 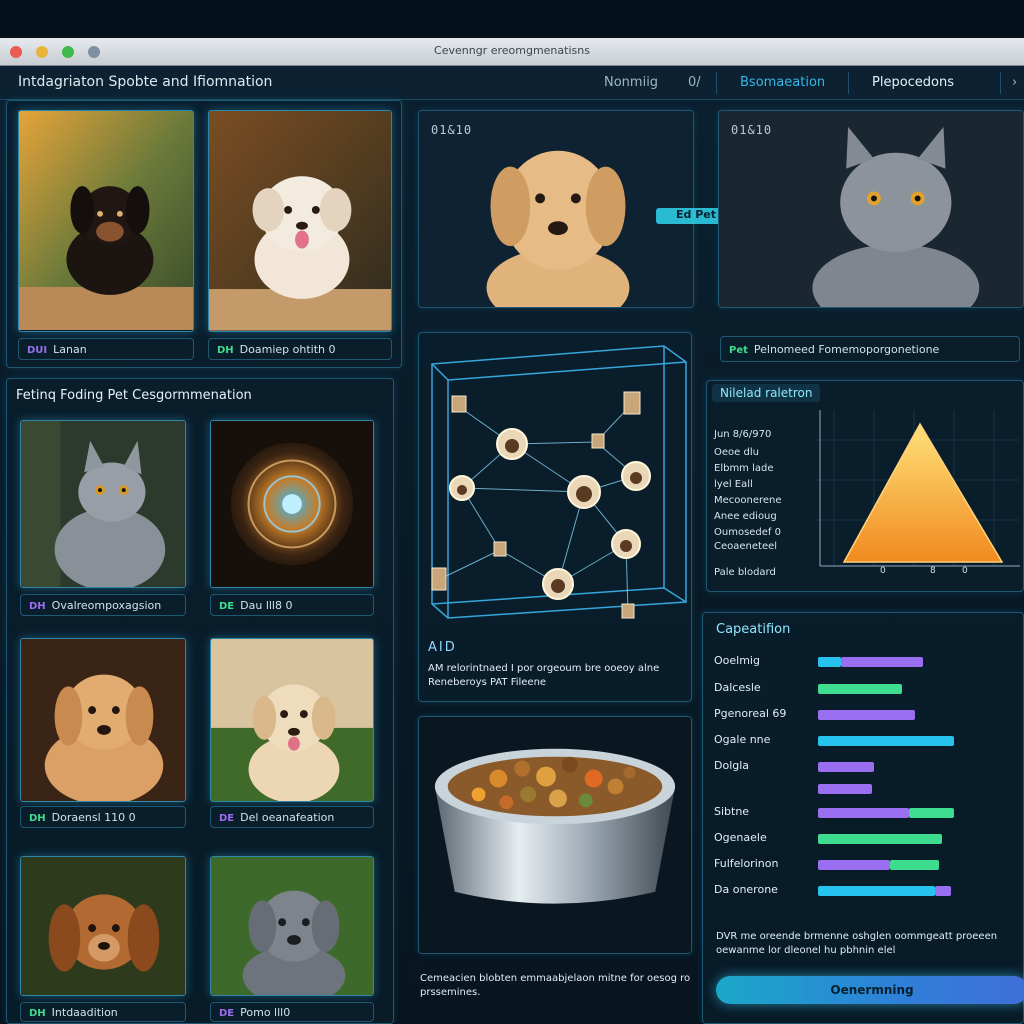 What do you see at coordinates (694, 82) in the screenshot?
I see `toolbar-item-counter: 0/` at bounding box center [694, 82].